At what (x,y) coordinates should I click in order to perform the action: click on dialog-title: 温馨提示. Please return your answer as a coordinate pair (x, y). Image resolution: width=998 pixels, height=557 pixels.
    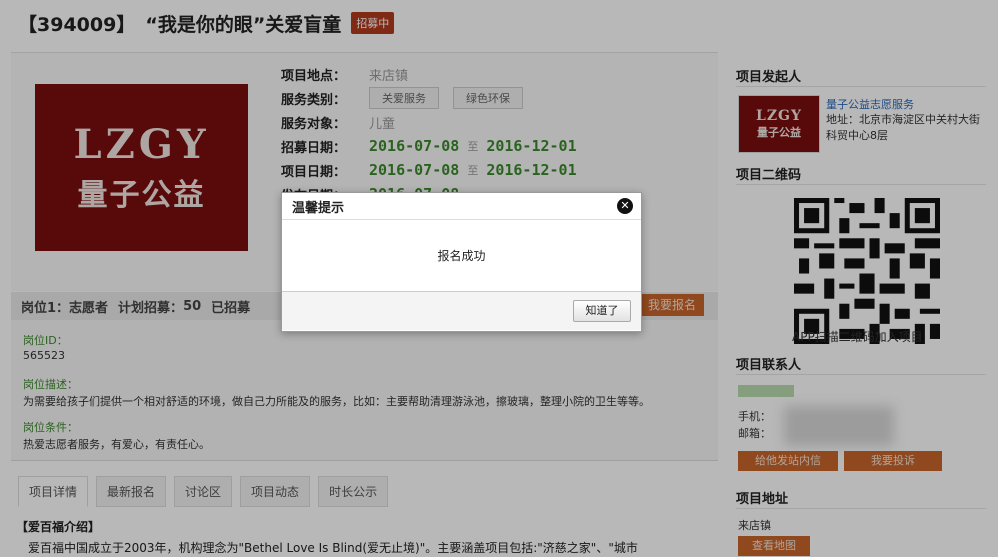
    Looking at the image, I should click on (461, 206).